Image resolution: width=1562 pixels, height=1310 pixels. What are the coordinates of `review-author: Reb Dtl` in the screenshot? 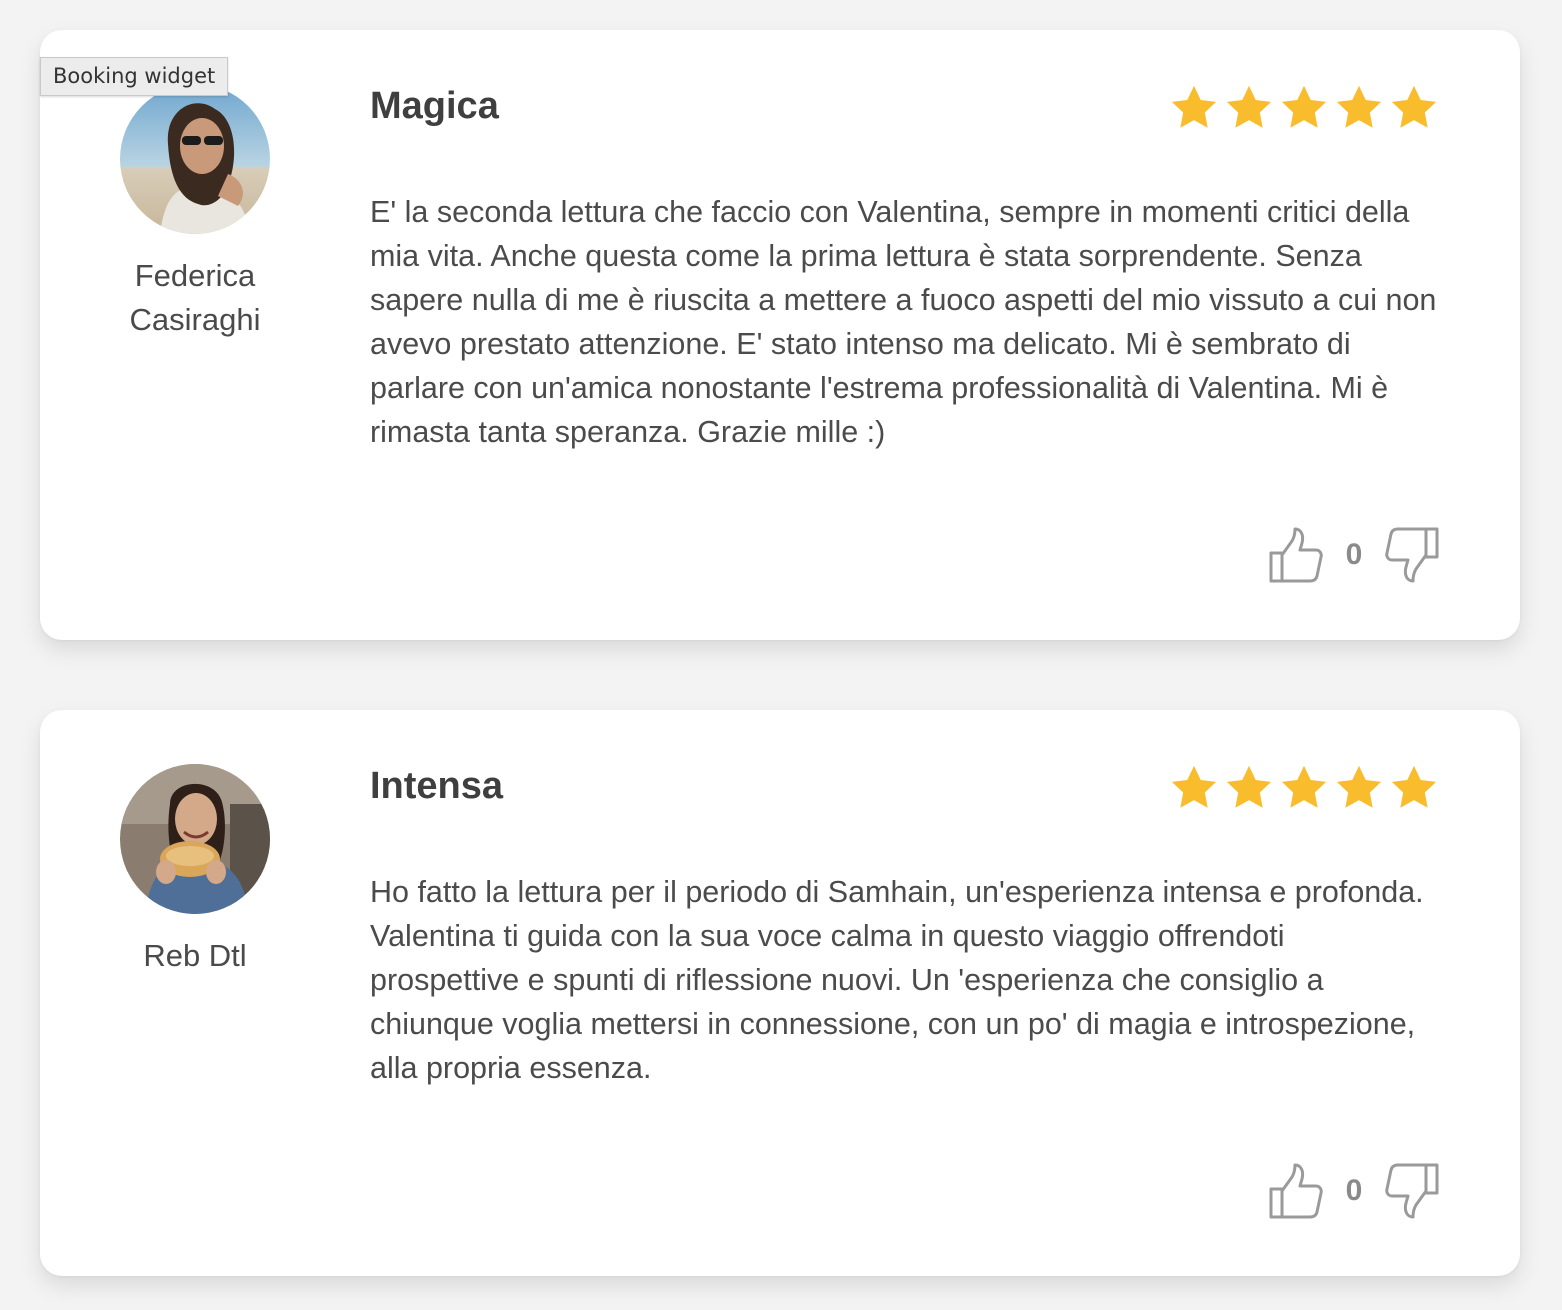 It's located at (195, 871).